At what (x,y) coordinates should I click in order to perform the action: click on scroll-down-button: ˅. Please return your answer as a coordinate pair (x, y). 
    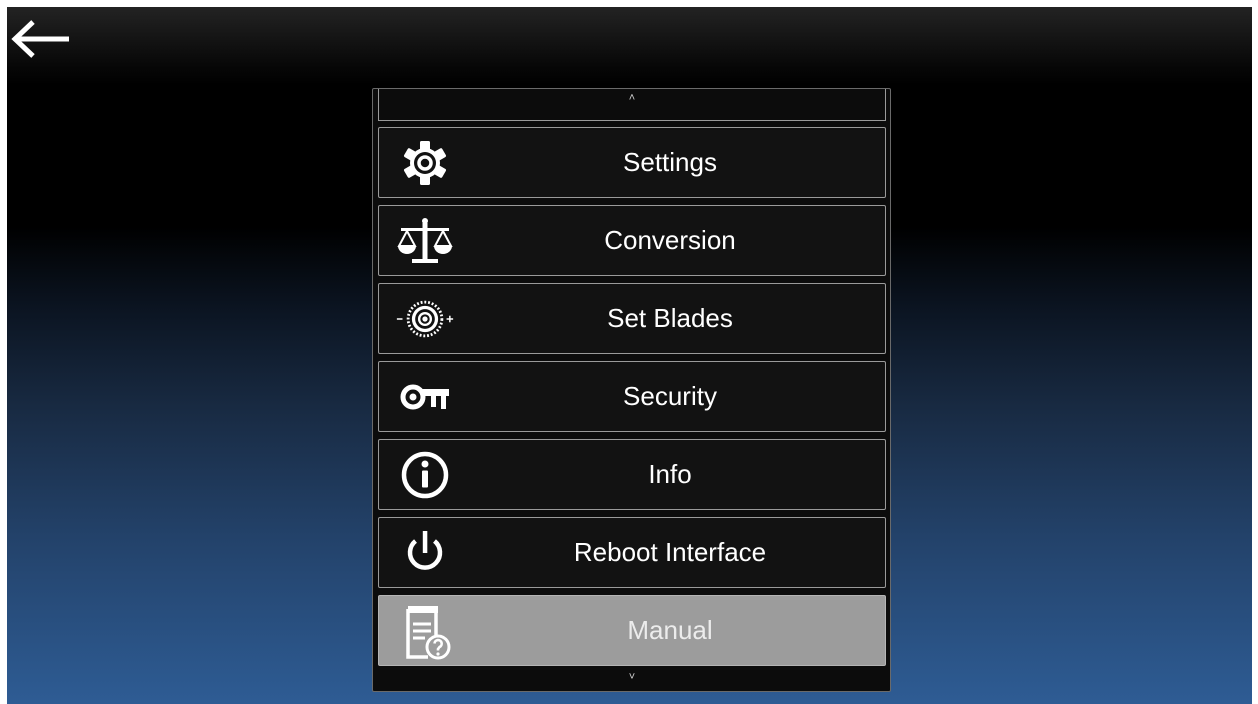
    Looking at the image, I should click on (632, 679).